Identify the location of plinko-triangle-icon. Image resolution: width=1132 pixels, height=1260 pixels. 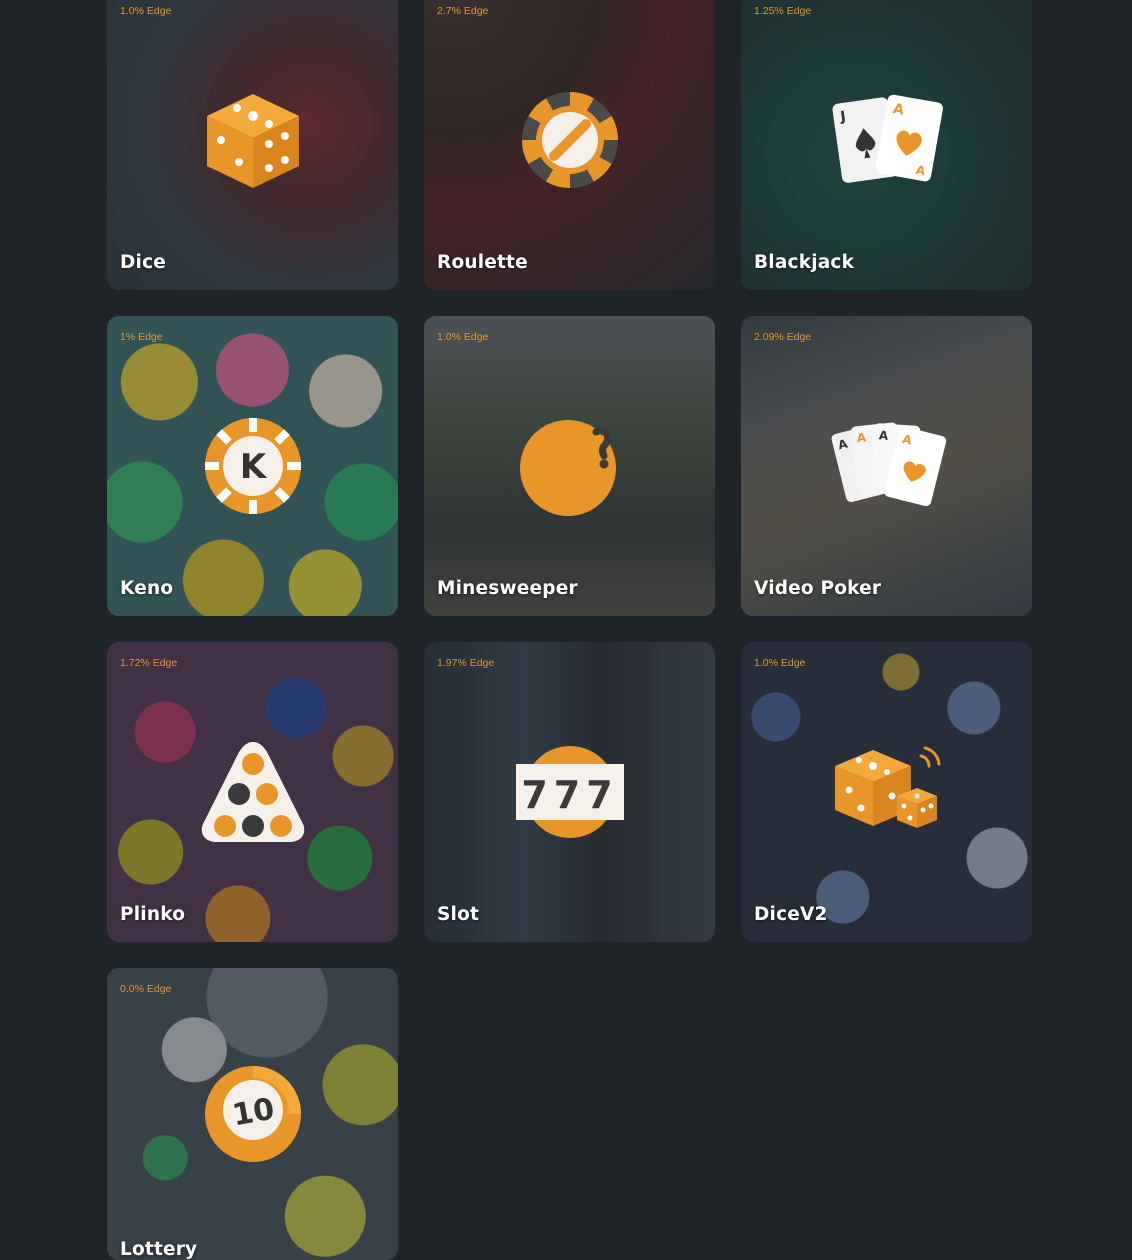
(252, 792).